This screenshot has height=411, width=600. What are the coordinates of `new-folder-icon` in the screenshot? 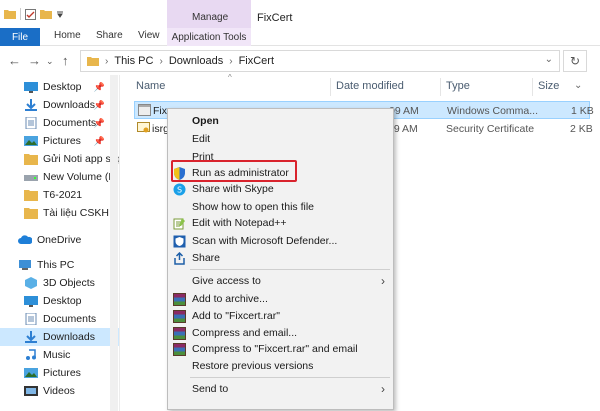 It's located at (46, 14).